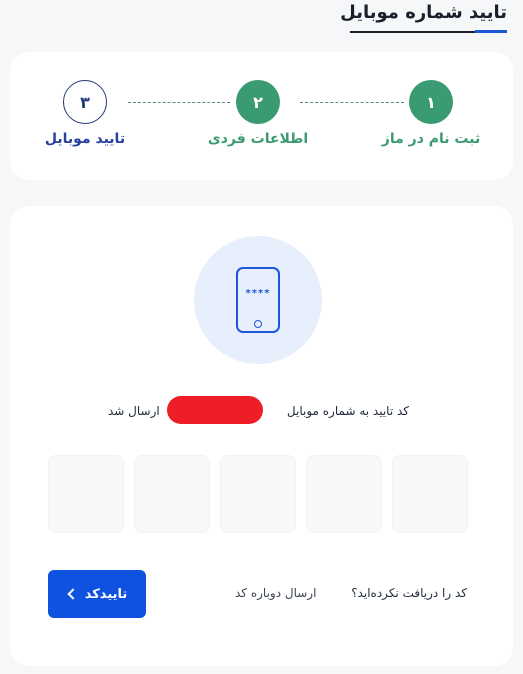 The width and height of the screenshot is (523, 674). I want to click on step-3-label: تایید موبایل, so click(85, 139).